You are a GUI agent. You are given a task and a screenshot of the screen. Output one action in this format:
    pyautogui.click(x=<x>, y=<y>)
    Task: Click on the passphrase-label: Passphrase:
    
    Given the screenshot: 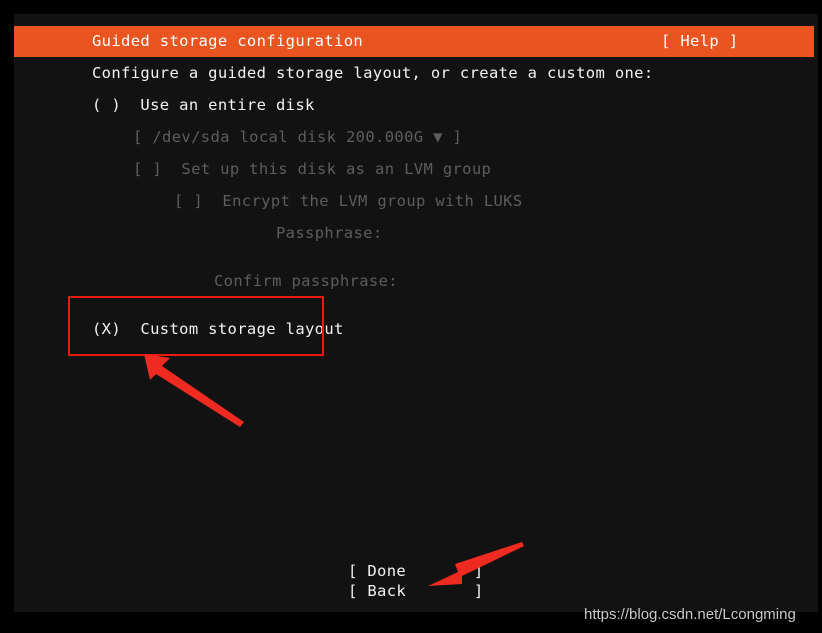 What is the action you would take?
    pyautogui.click(x=329, y=233)
    